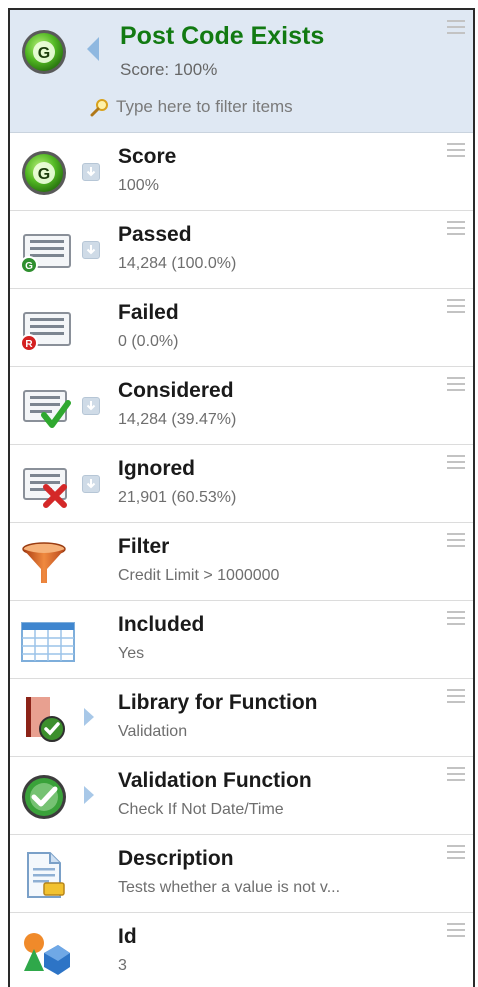 The width and height of the screenshot is (478, 987). What do you see at coordinates (44, 563) in the screenshot?
I see `funnel-icon` at bounding box center [44, 563].